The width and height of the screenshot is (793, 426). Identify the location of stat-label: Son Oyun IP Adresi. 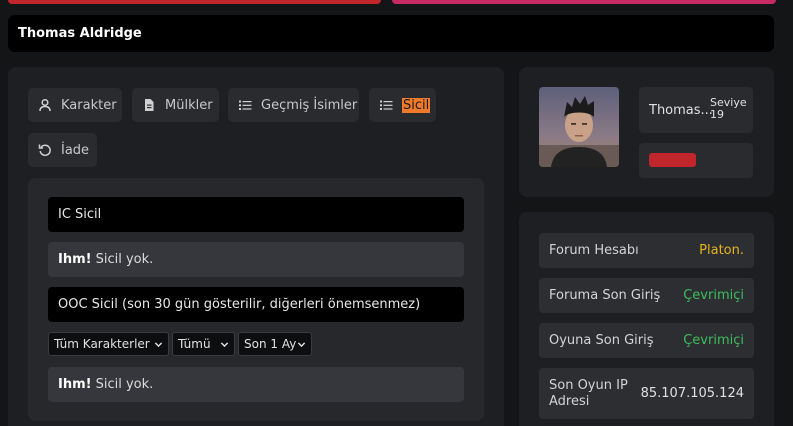
(588, 393).